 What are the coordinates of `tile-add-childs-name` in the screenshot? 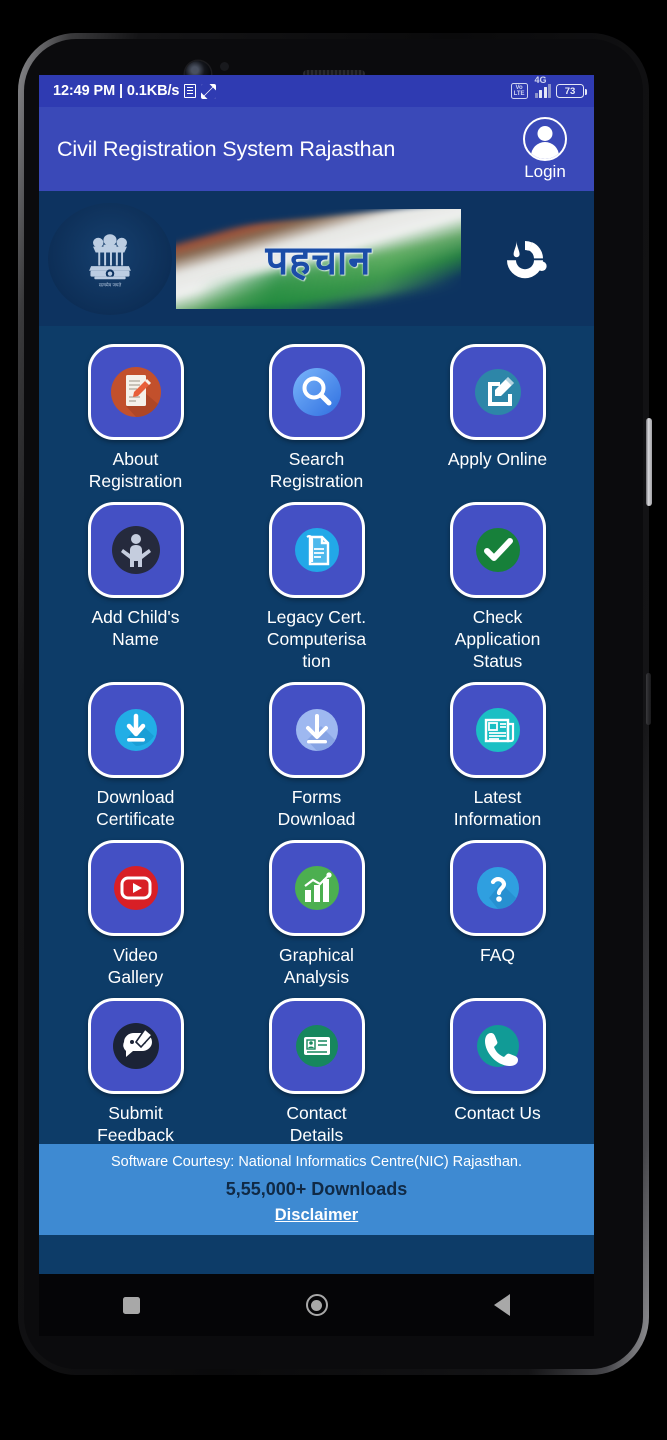 It's located at (135, 550).